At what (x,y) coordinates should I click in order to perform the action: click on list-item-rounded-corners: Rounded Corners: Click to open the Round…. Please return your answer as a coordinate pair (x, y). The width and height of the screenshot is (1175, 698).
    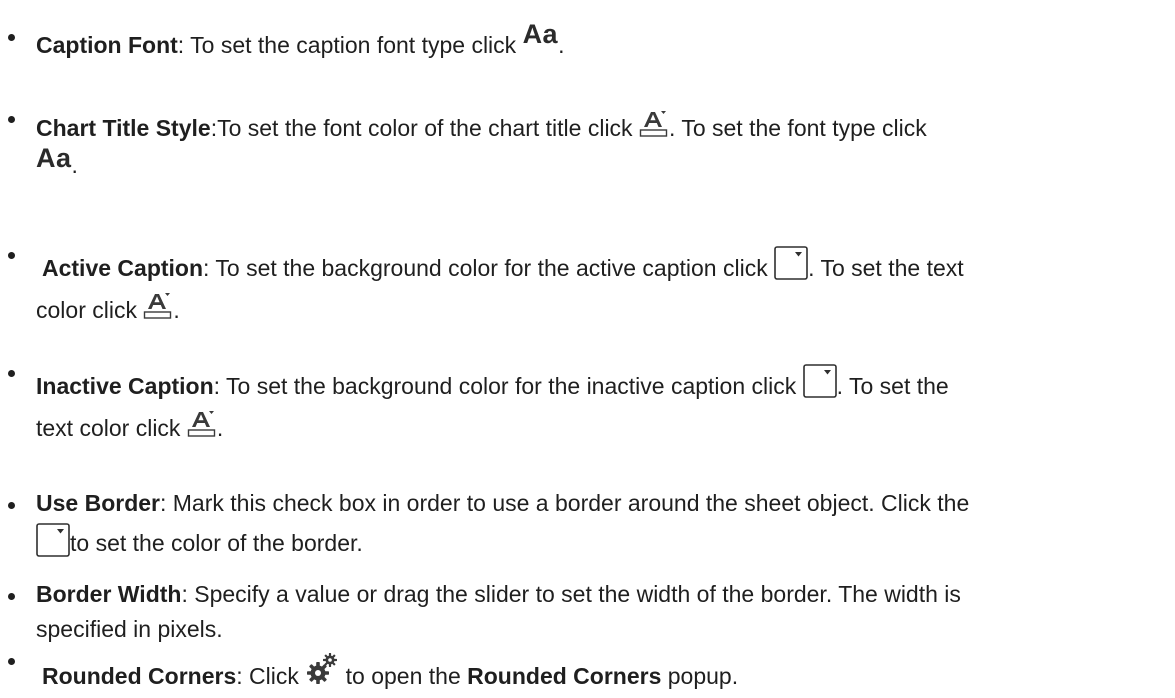
    Looking at the image, I should click on (587, 673).